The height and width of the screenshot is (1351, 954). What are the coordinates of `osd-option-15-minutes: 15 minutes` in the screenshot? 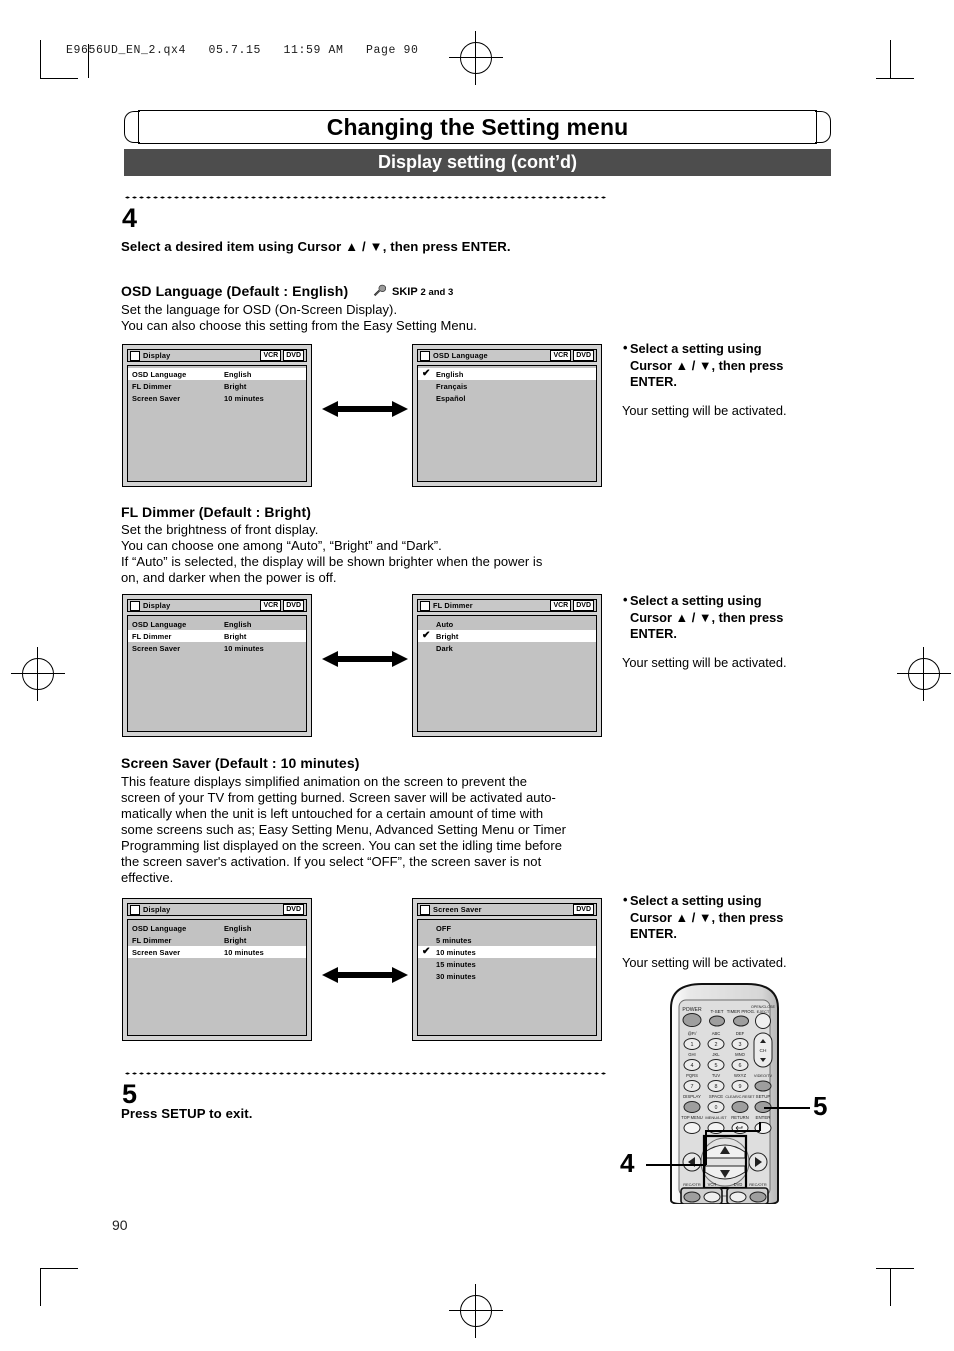 It's located at (507, 964).